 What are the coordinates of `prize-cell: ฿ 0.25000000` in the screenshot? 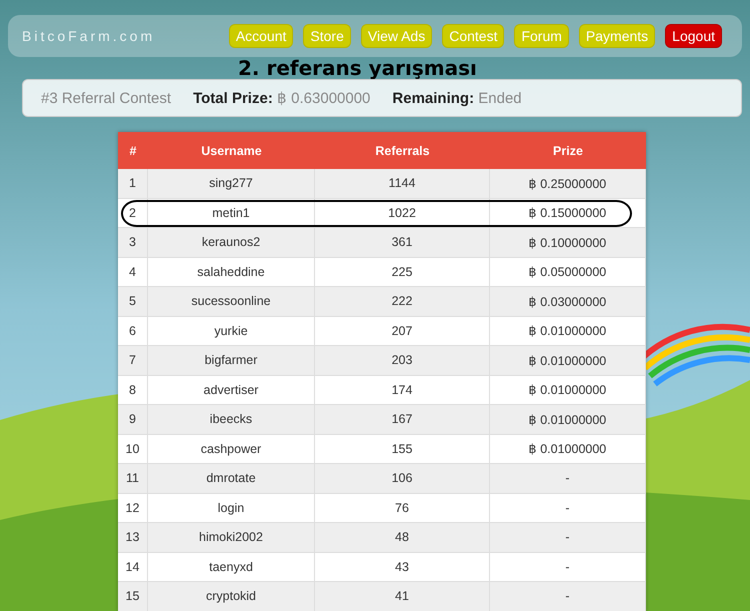 It's located at (568, 183).